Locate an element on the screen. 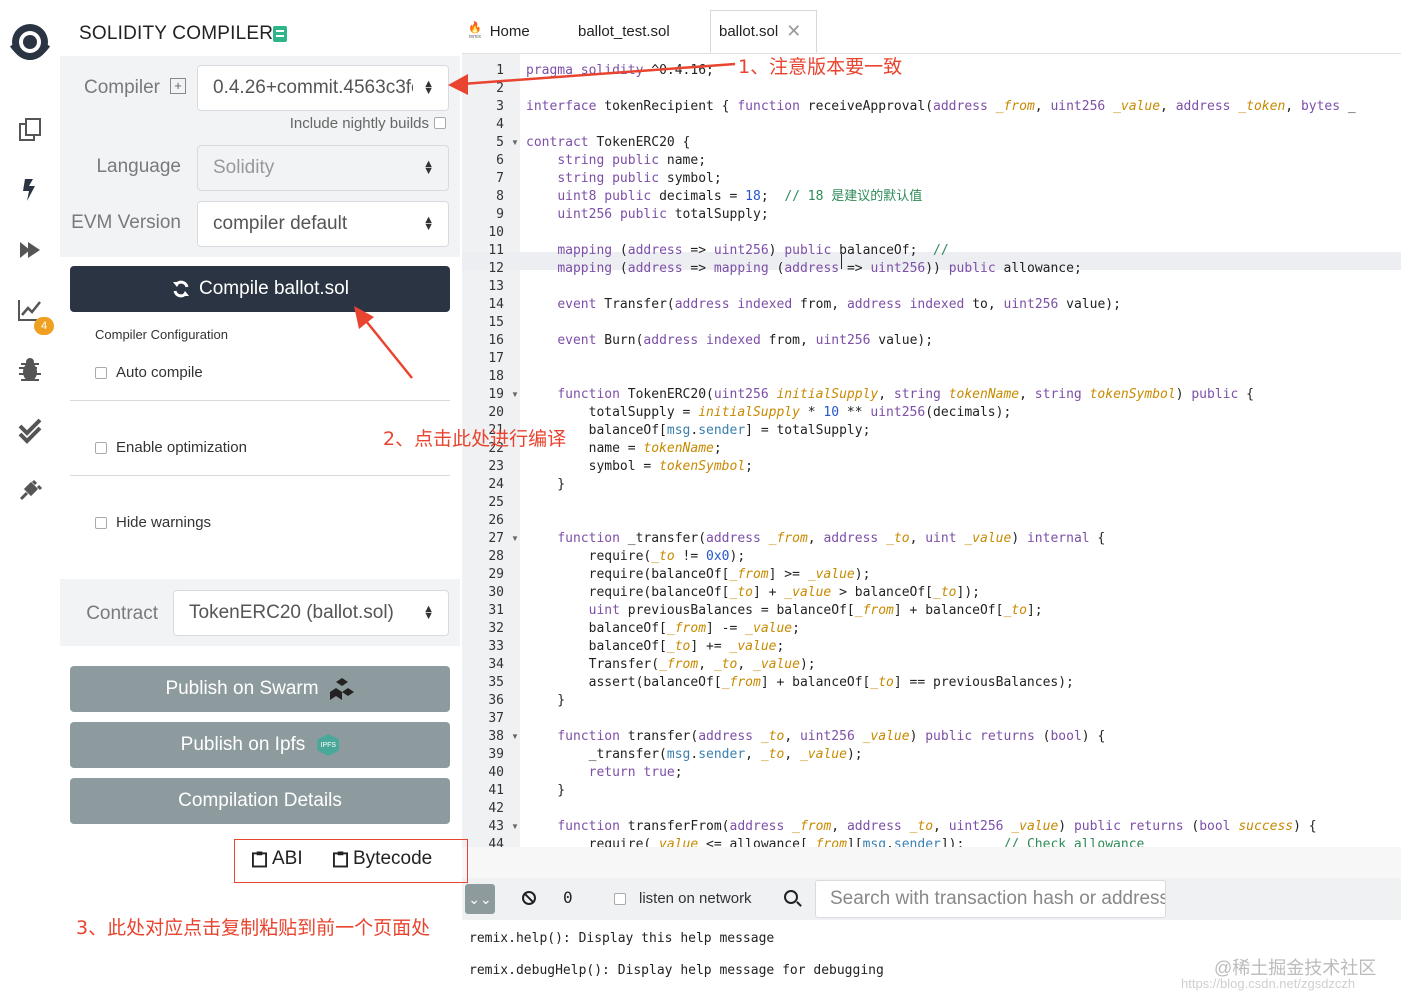 The height and width of the screenshot is (1002, 1401). line-number: 5 is located at coordinates (500, 142).